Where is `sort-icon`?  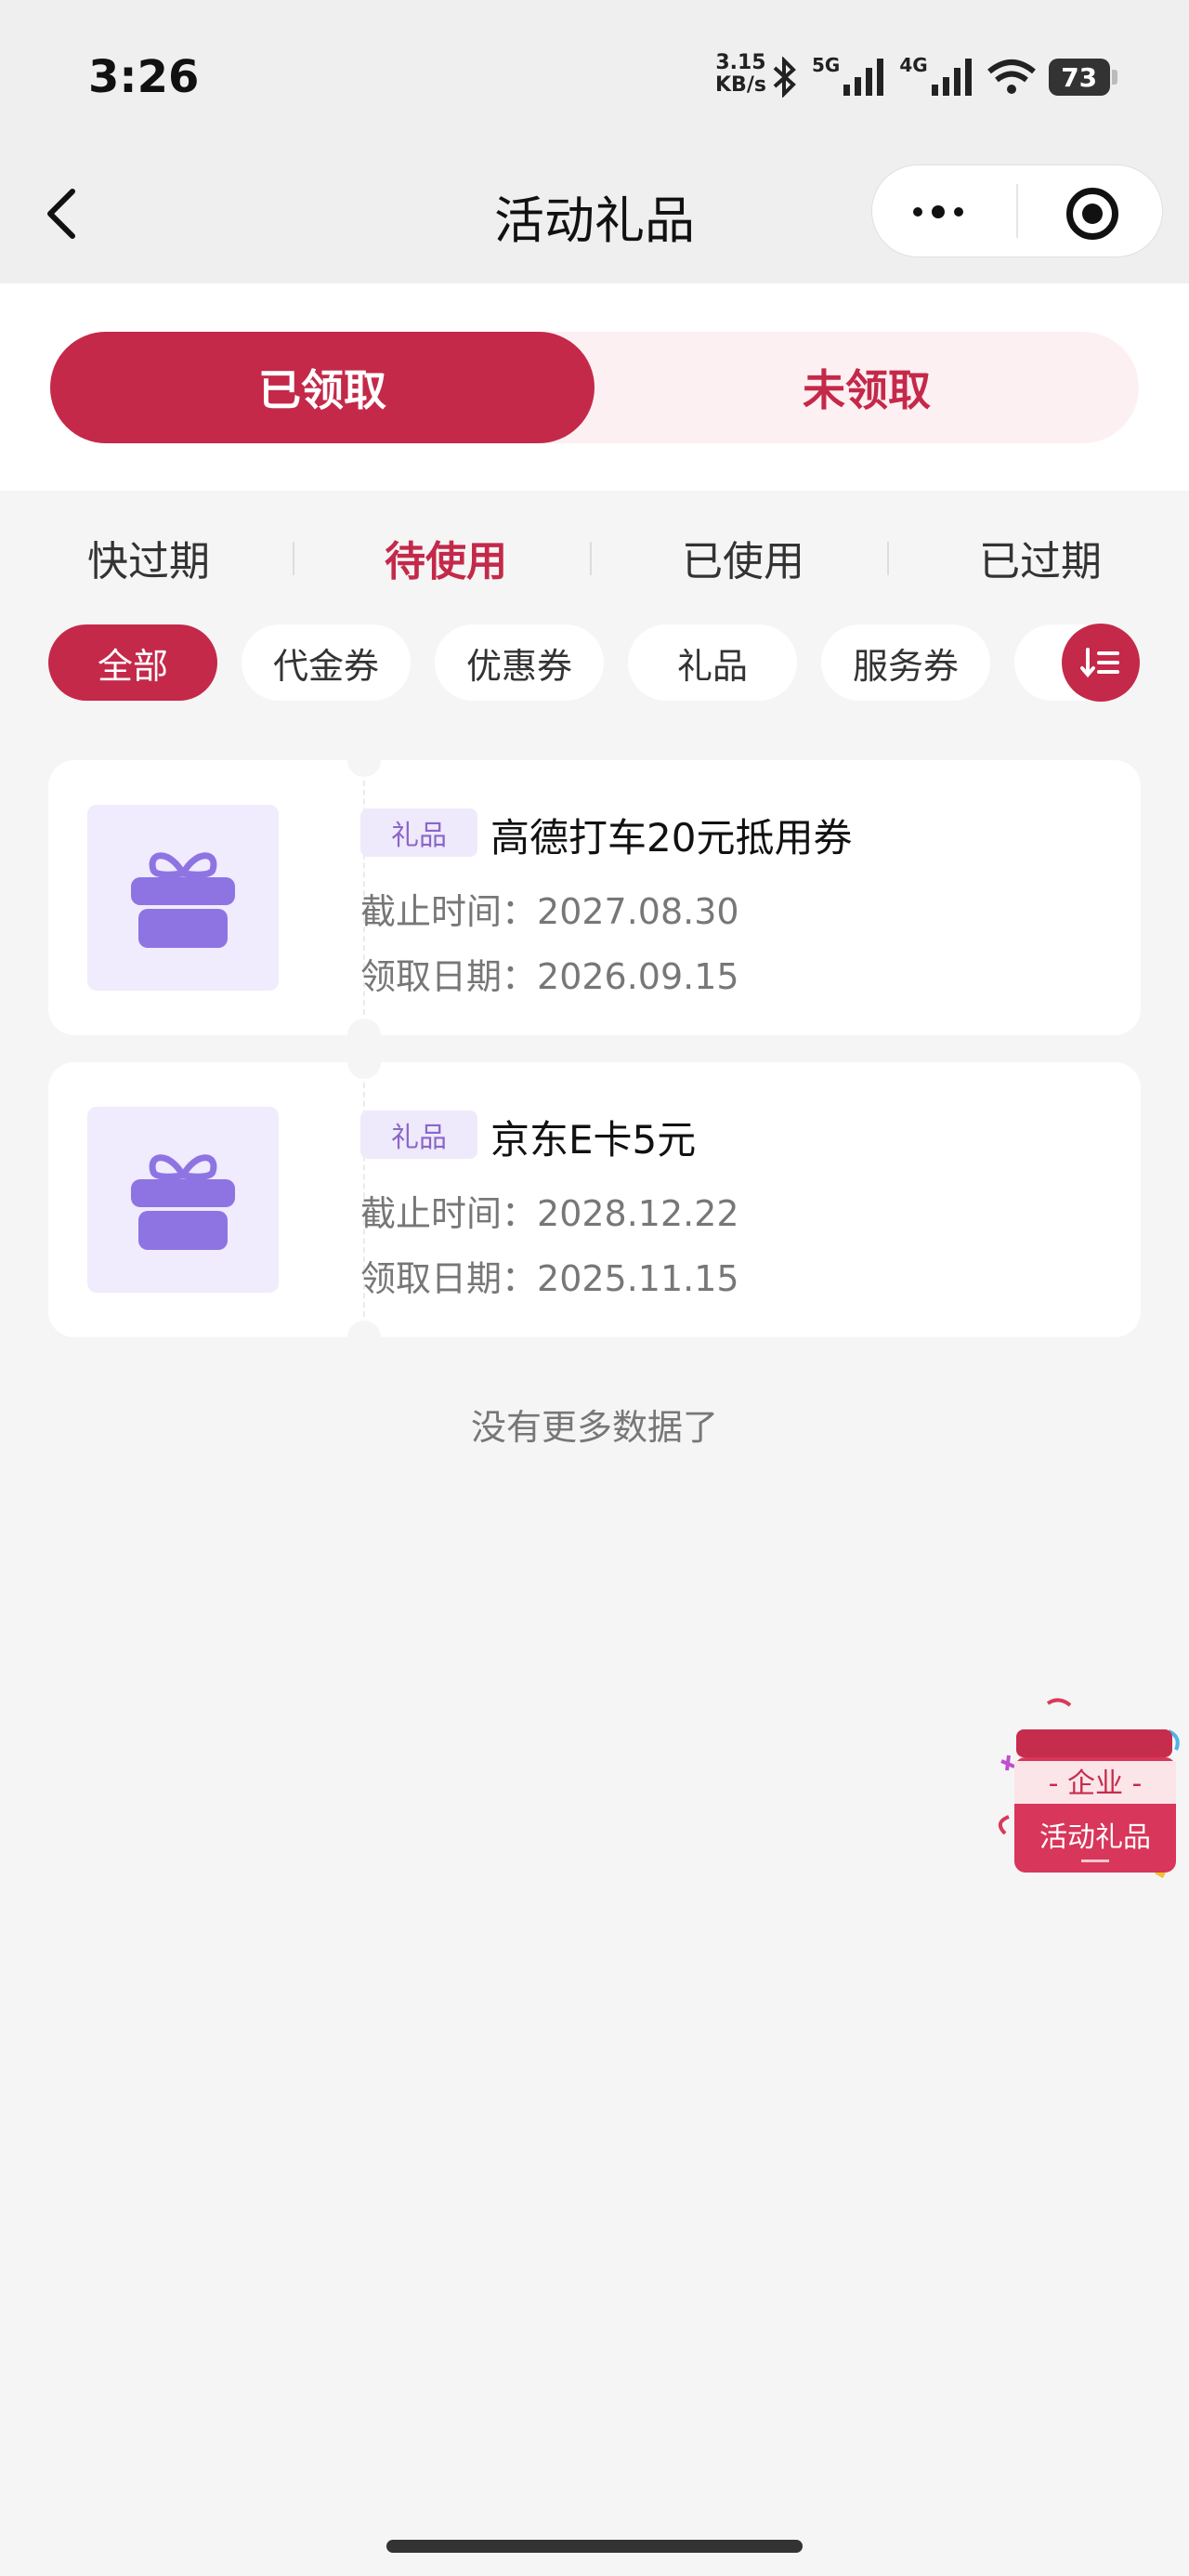
sort-icon is located at coordinates (1099, 663).